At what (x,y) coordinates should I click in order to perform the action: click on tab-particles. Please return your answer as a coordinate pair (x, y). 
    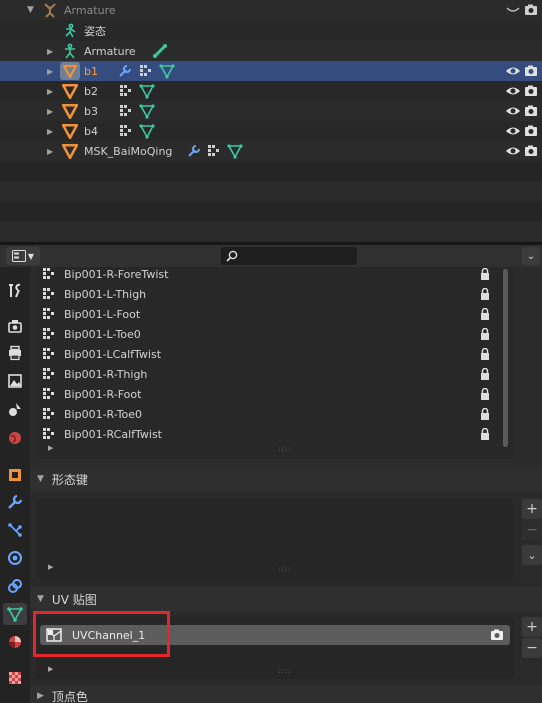
    Looking at the image, I should click on (15, 530).